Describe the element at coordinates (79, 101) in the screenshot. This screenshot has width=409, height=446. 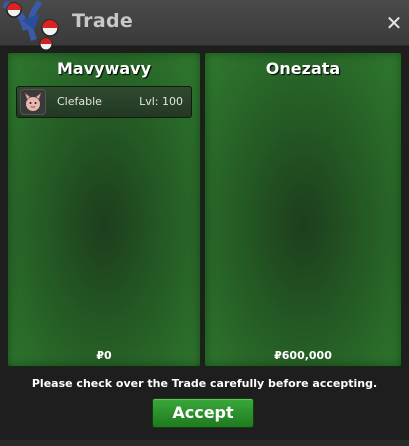
I see `item-name: Clefable` at that location.